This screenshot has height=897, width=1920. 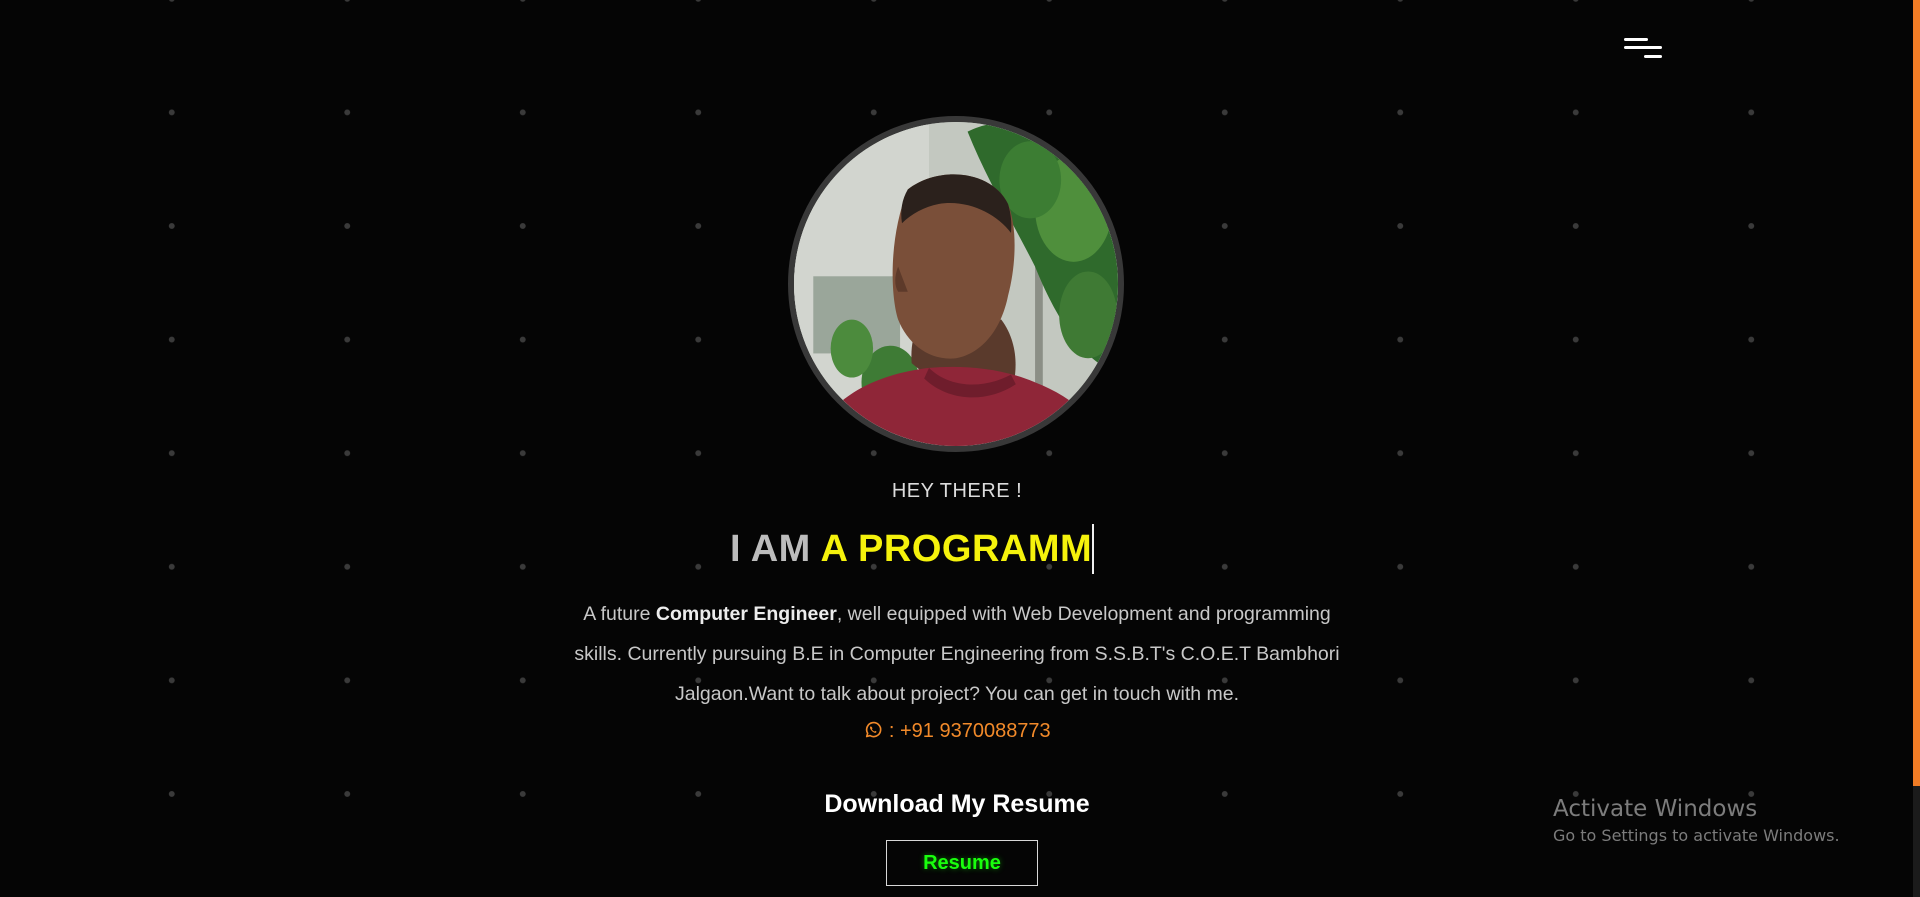 What do you see at coordinates (1653, 56) in the screenshot?
I see `menu-bar-bottom` at bounding box center [1653, 56].